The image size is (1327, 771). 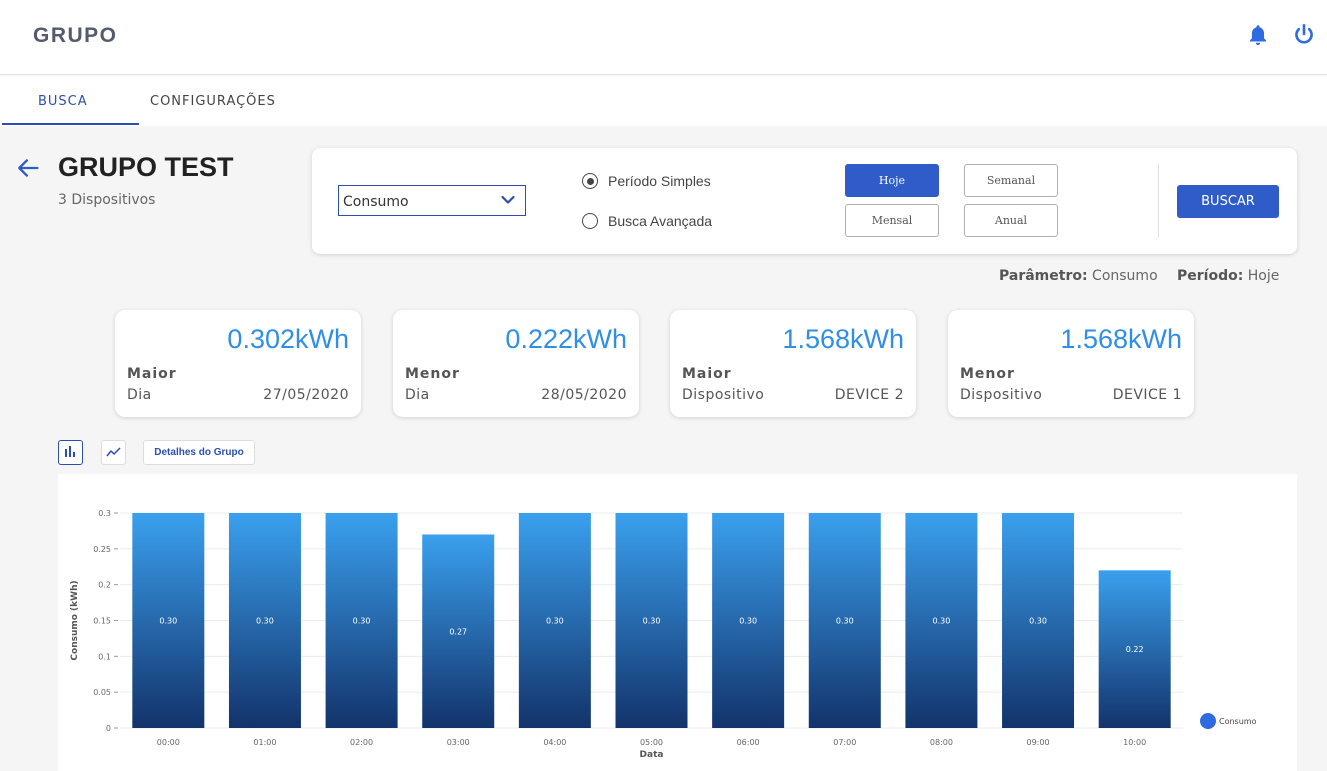 I want to click on bar-chart-icon, so click(x=70, y=451).